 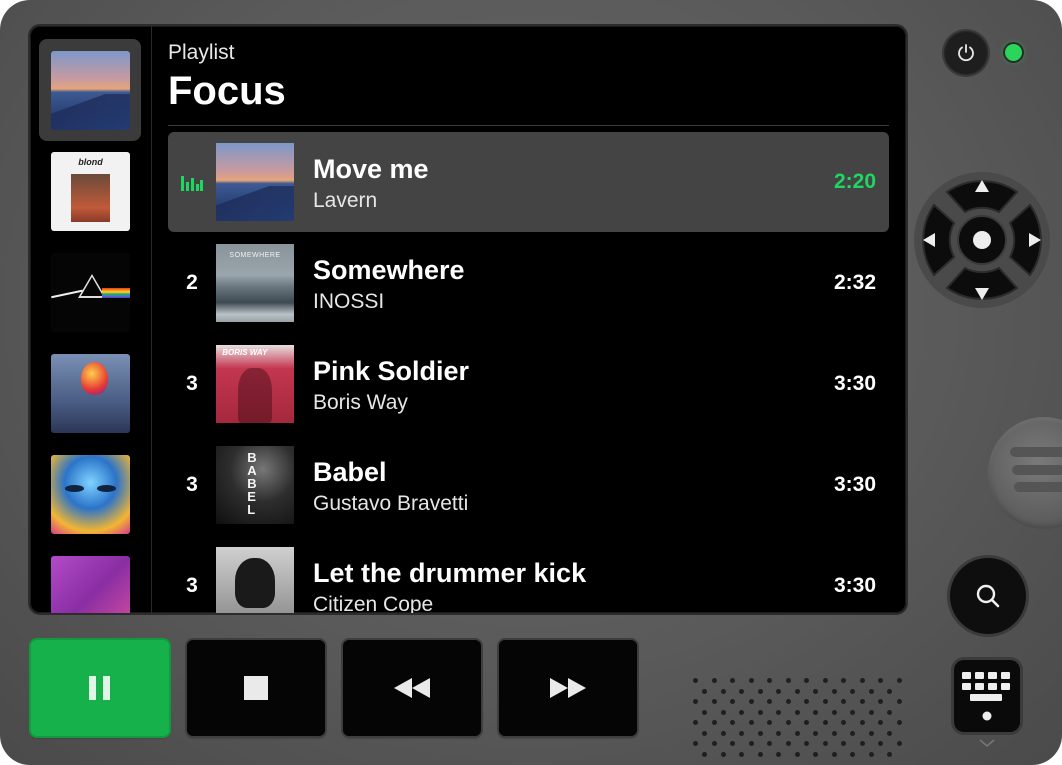 I want to click on rewind-icon, so click(x=412, y=688).